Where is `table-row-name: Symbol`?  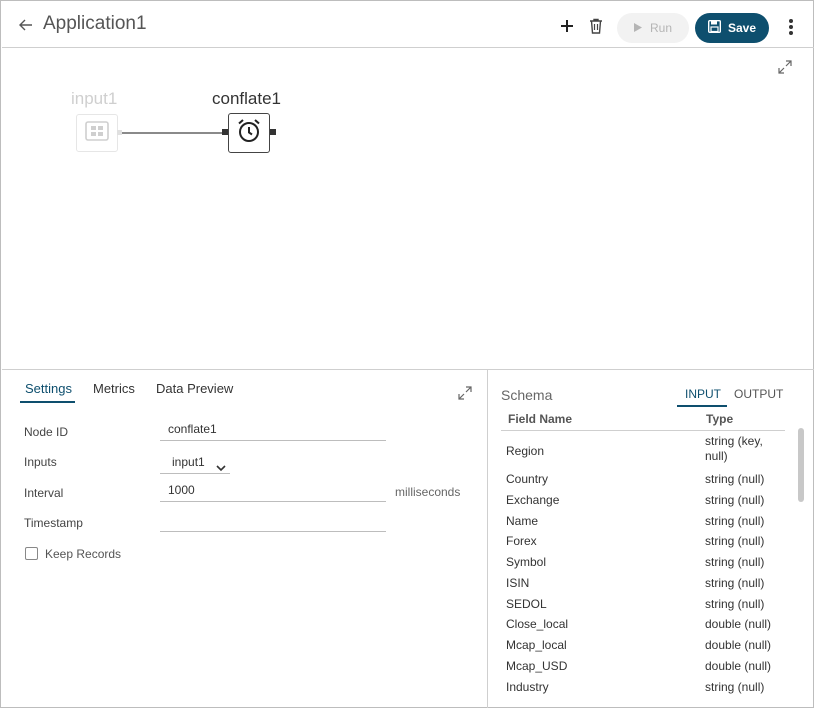
table-row-name: Symbol is located at coordinates (526, 562).